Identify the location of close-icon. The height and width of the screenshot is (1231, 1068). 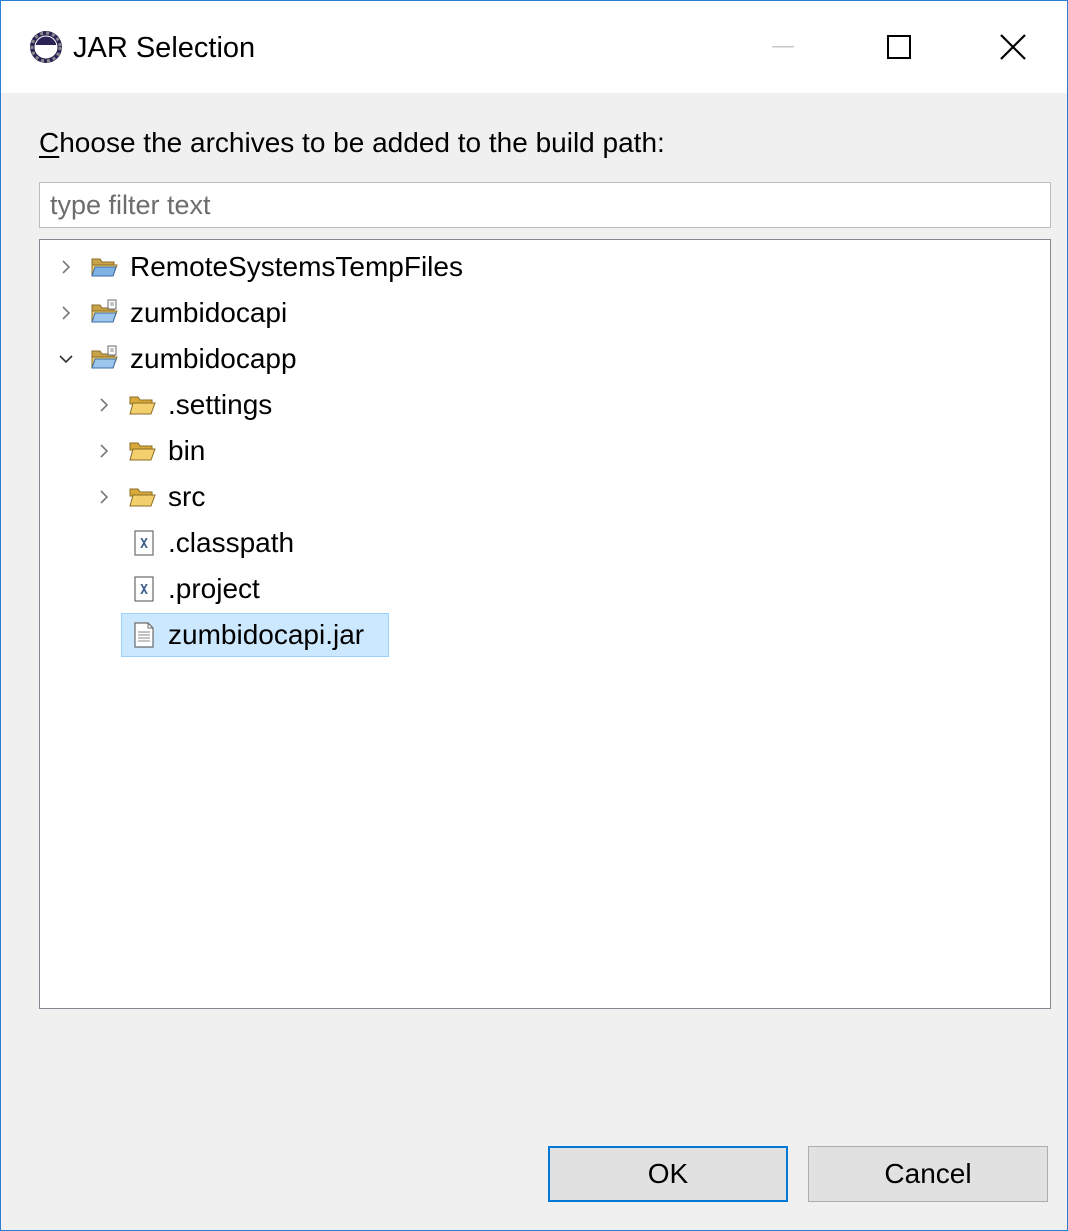
(1013, 47).